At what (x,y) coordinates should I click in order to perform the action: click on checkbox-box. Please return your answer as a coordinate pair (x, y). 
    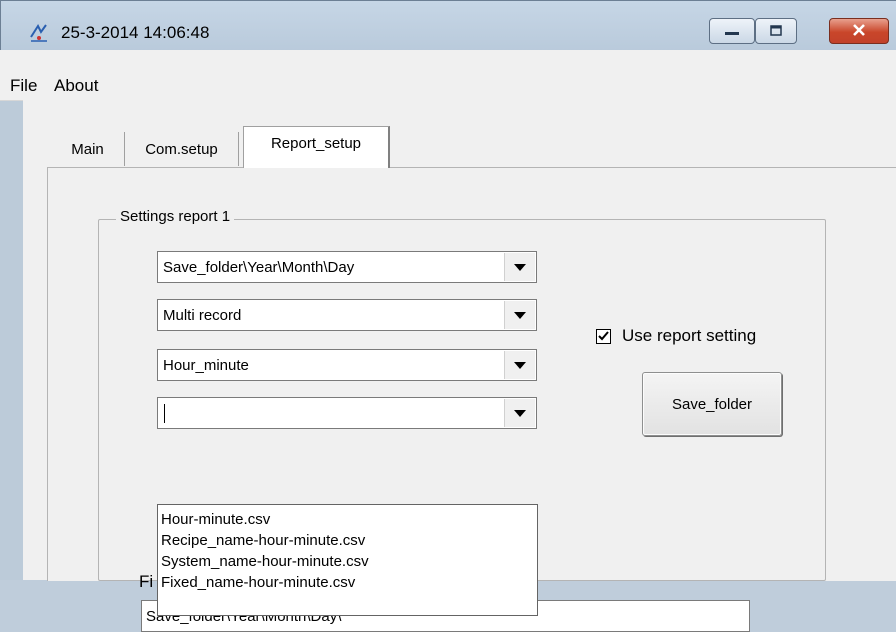
    Looking at the image, I should click on (603, 336).